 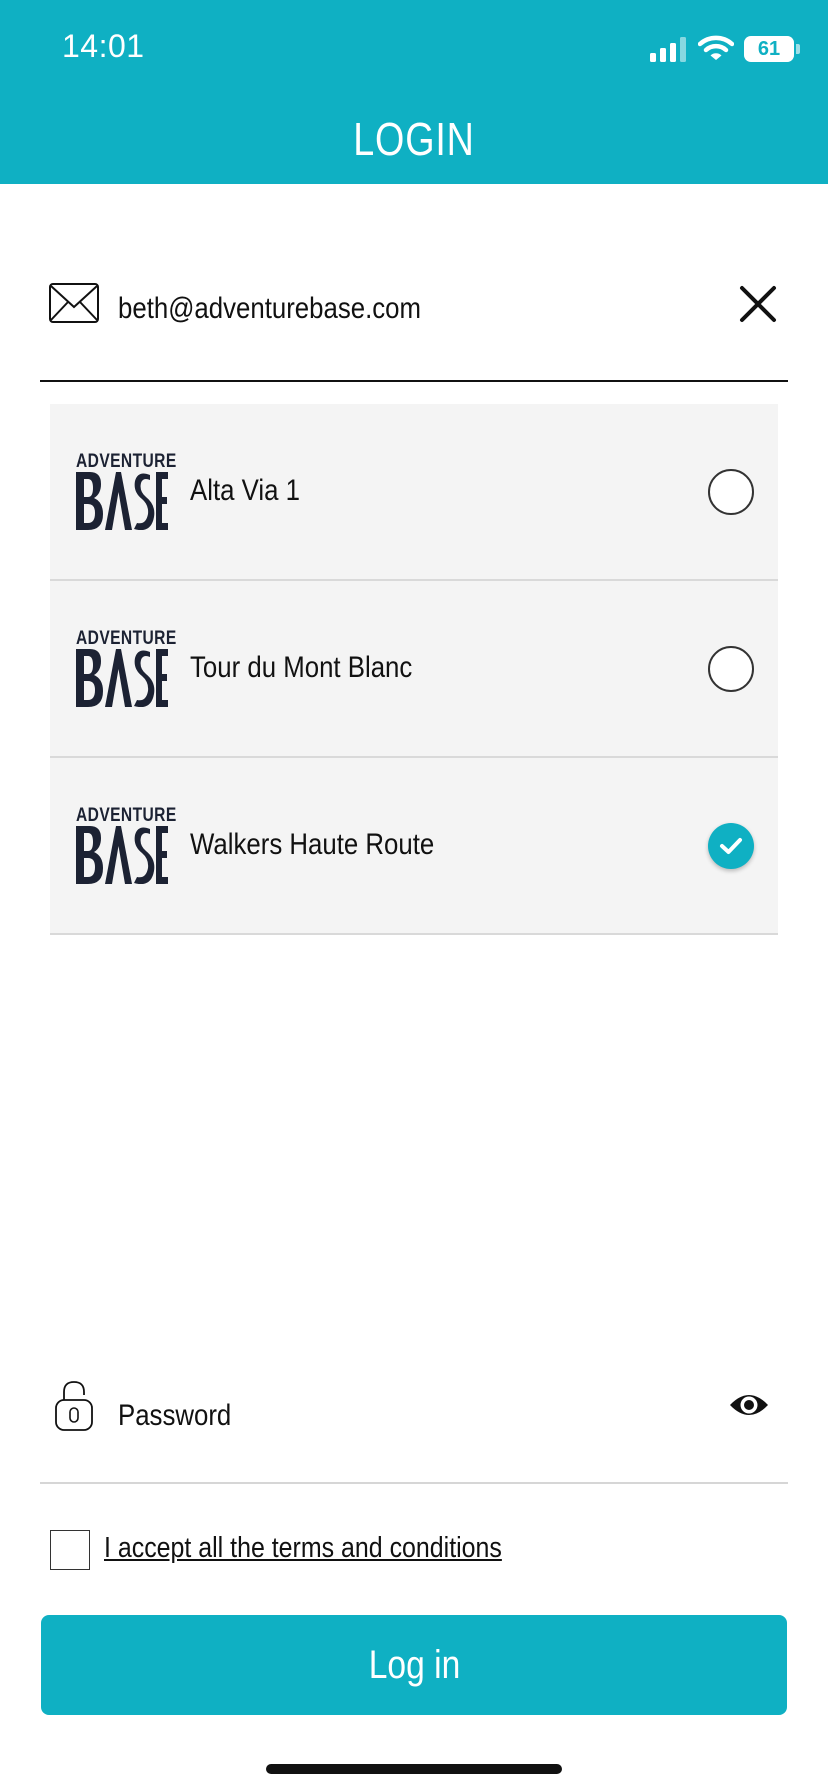 I want to click on email-input, so click(x=359, y=309).